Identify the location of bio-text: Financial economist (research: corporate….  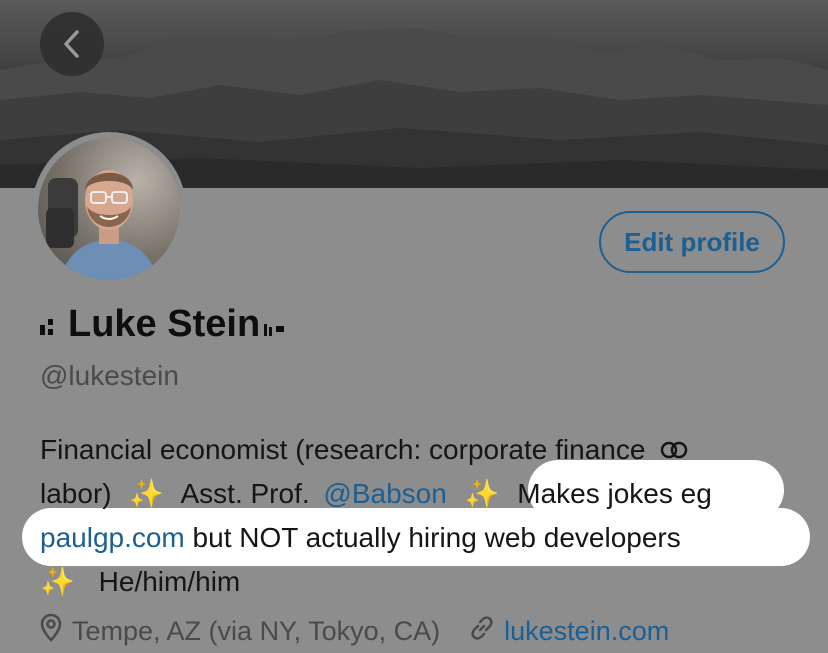
(343, 449).